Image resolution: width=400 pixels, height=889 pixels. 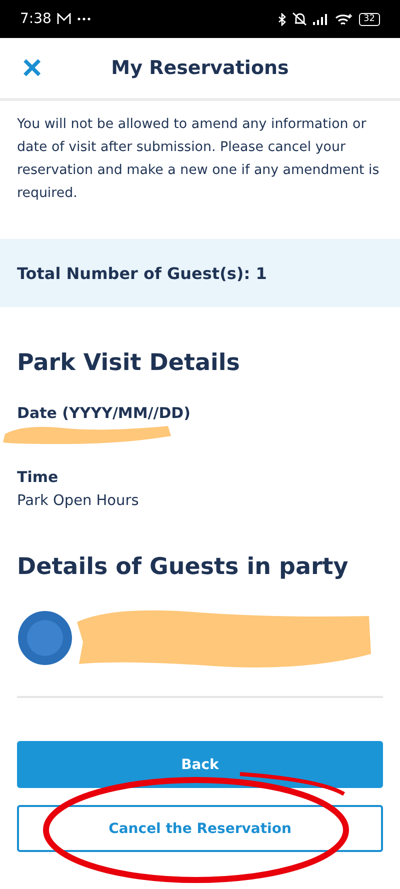 What do you see at coordinates (32, 68) in the screenshot?
I see `close-button: ×` at bounding box center [32, 68].